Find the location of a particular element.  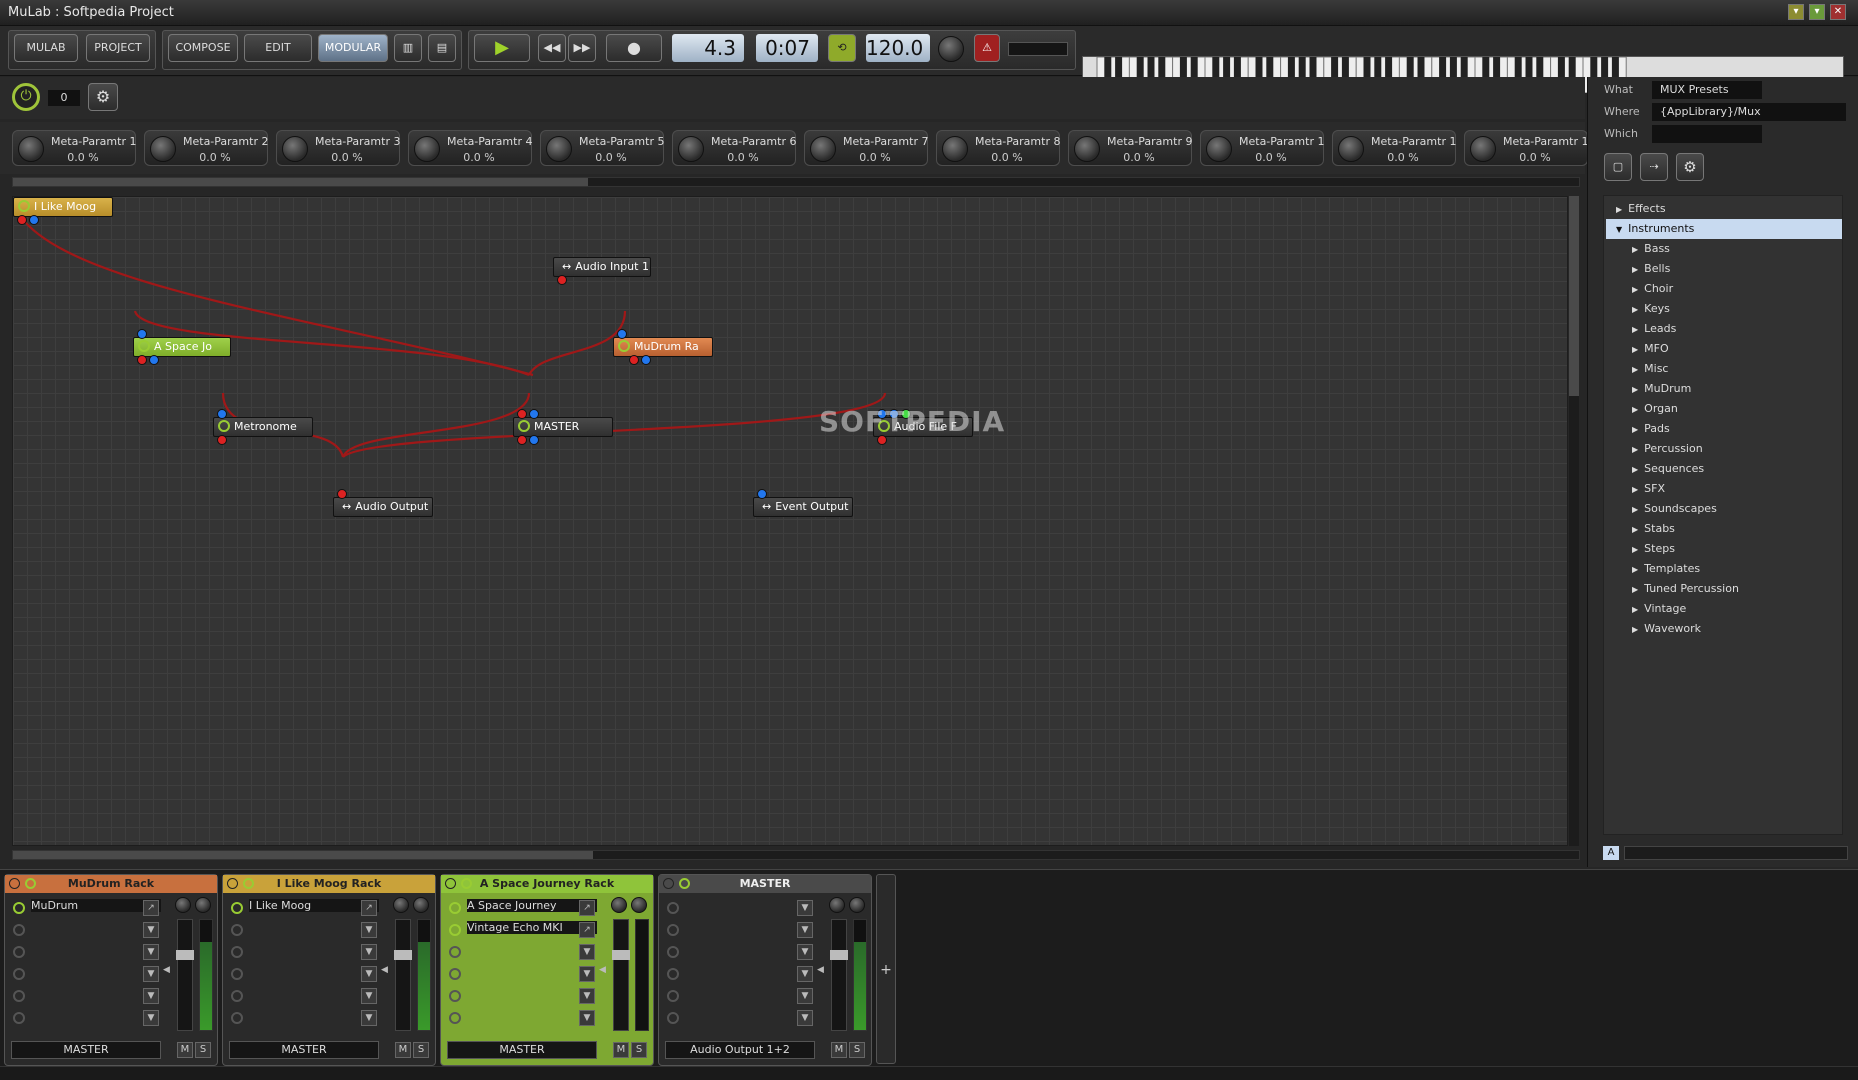

node-audio-output: ↔Audio Output 1- is located at coordinates (383, 507).